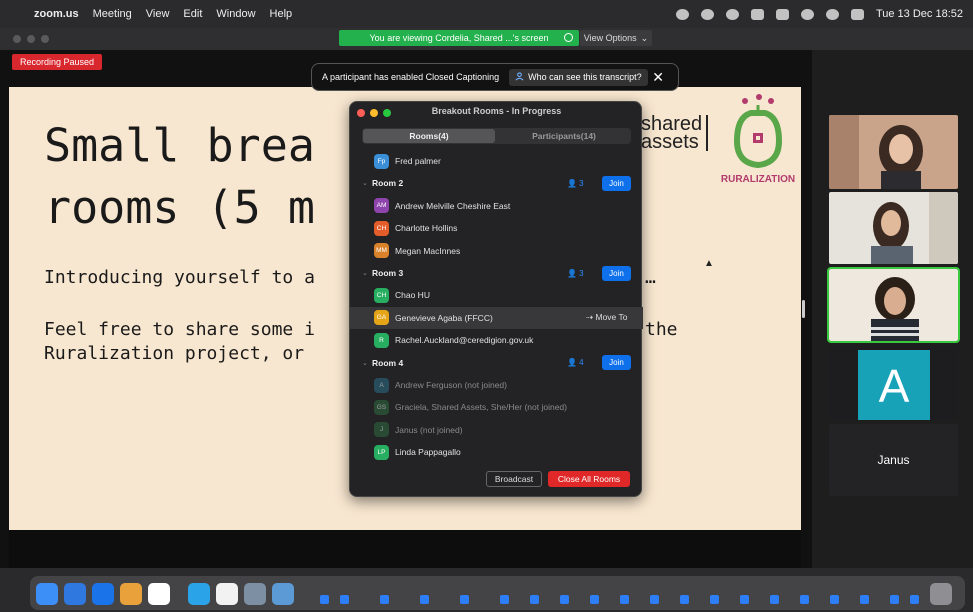 The height and width of the screenshot is (612, 973). I want to click on menu-meeting: Meeting, so click(112, 14).